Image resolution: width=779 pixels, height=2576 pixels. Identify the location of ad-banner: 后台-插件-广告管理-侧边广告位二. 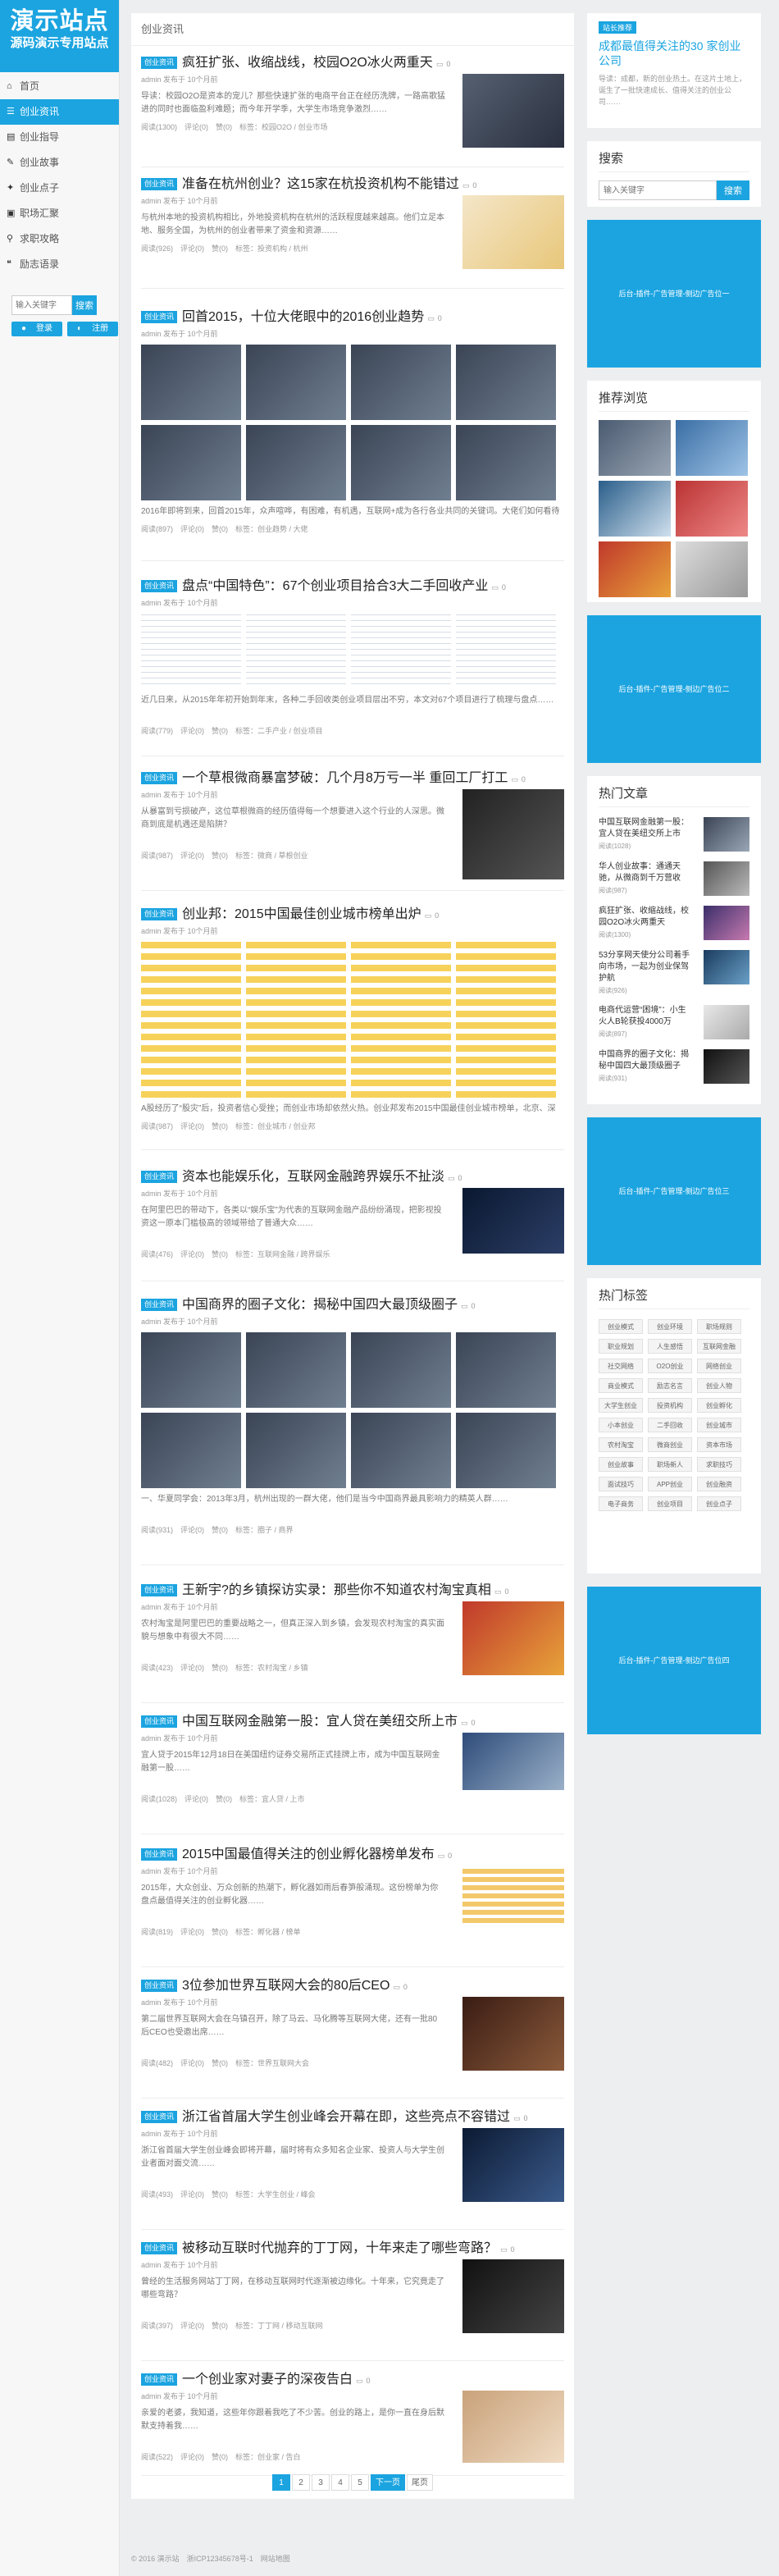
(674, 689).